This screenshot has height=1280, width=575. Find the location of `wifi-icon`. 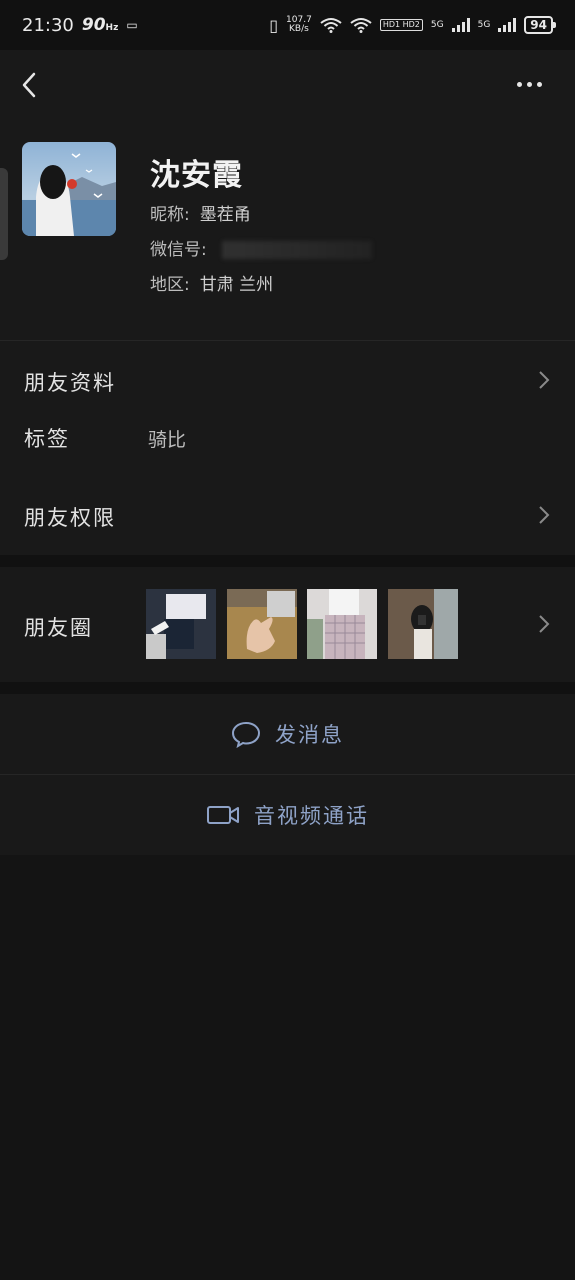

wifi-icon is located at coordinates (331, 25).